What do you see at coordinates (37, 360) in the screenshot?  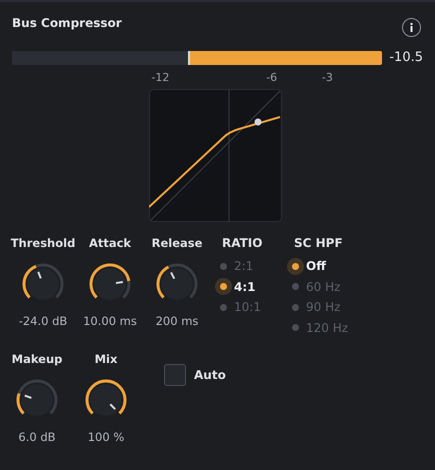 I see `knob-label: Makeup` at bounding box center [37, 360].